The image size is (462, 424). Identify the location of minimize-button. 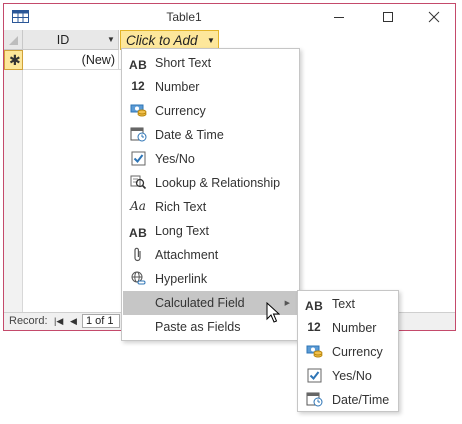
(339, 17).